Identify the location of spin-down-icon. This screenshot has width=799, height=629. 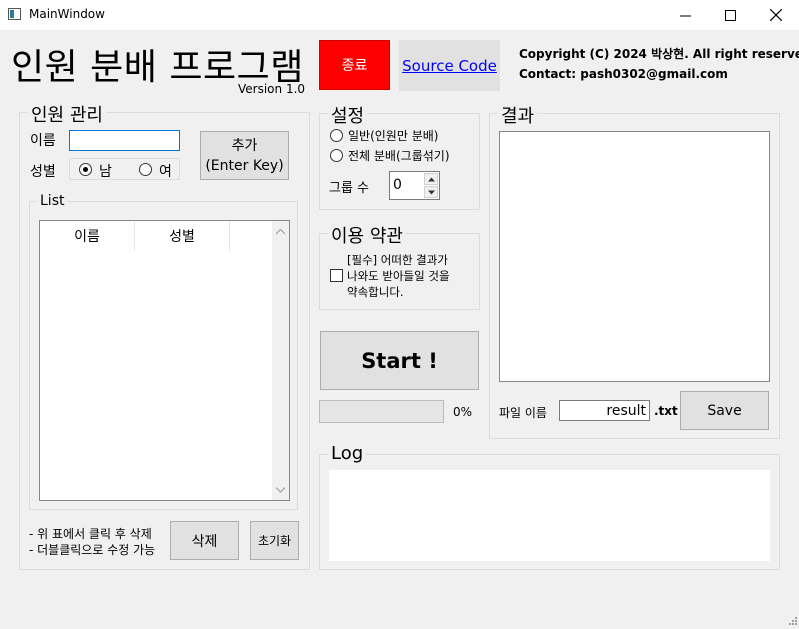
(431, 192).